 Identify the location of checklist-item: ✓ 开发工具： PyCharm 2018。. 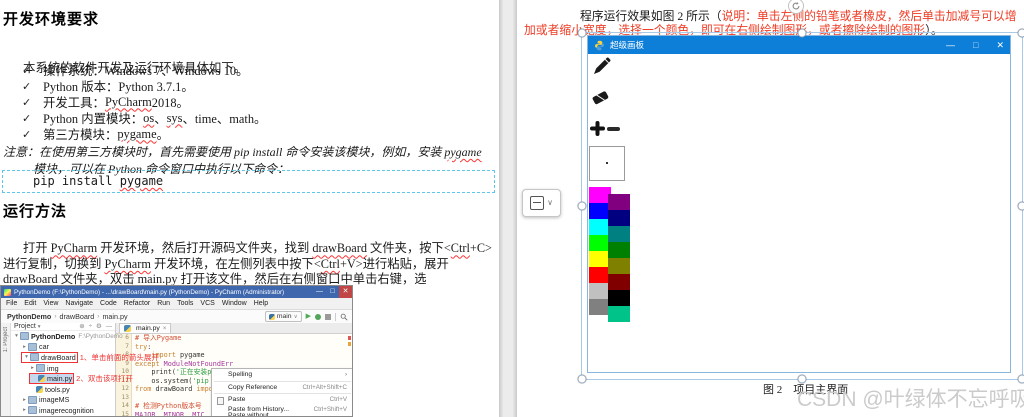
(248, 102).